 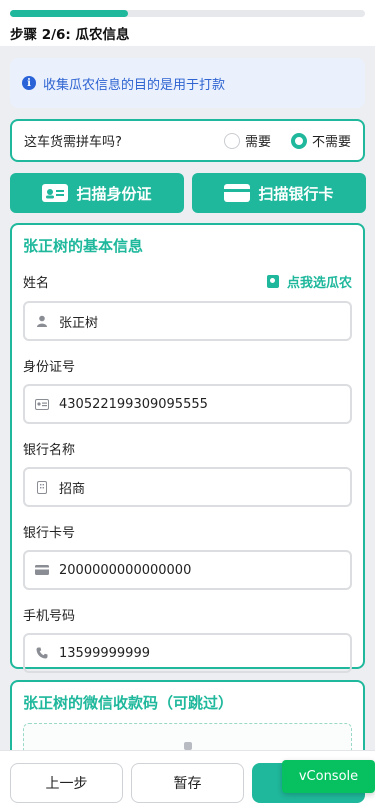 I want to click on phone-field: 13599999999, so click(x=187, y=653).